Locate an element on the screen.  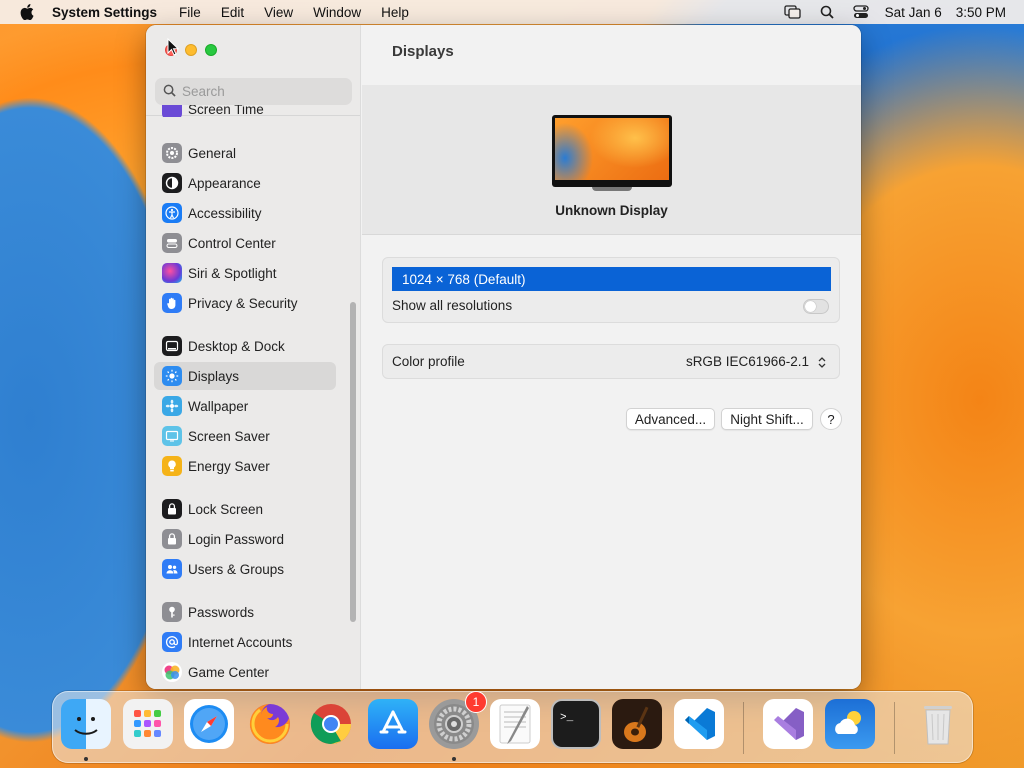
textedit-icon is located at coordinates (515, 724).